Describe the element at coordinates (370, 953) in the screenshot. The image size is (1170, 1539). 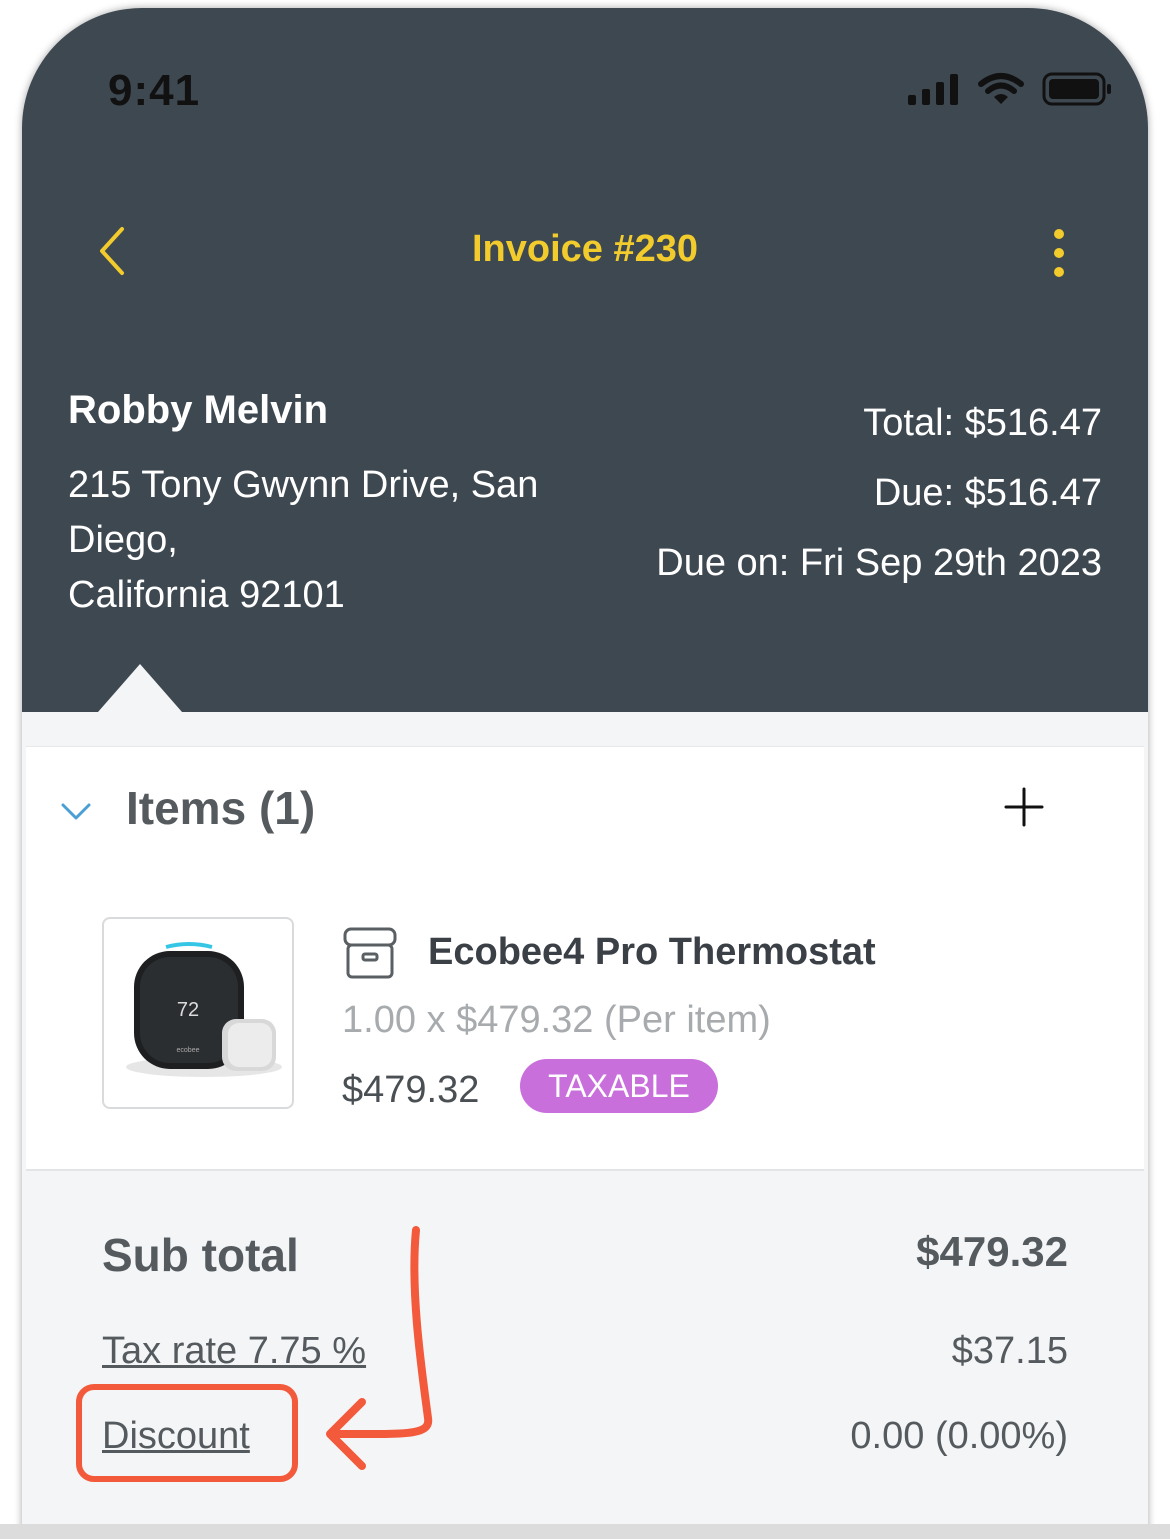
I see `archive-box-icon` at that location.